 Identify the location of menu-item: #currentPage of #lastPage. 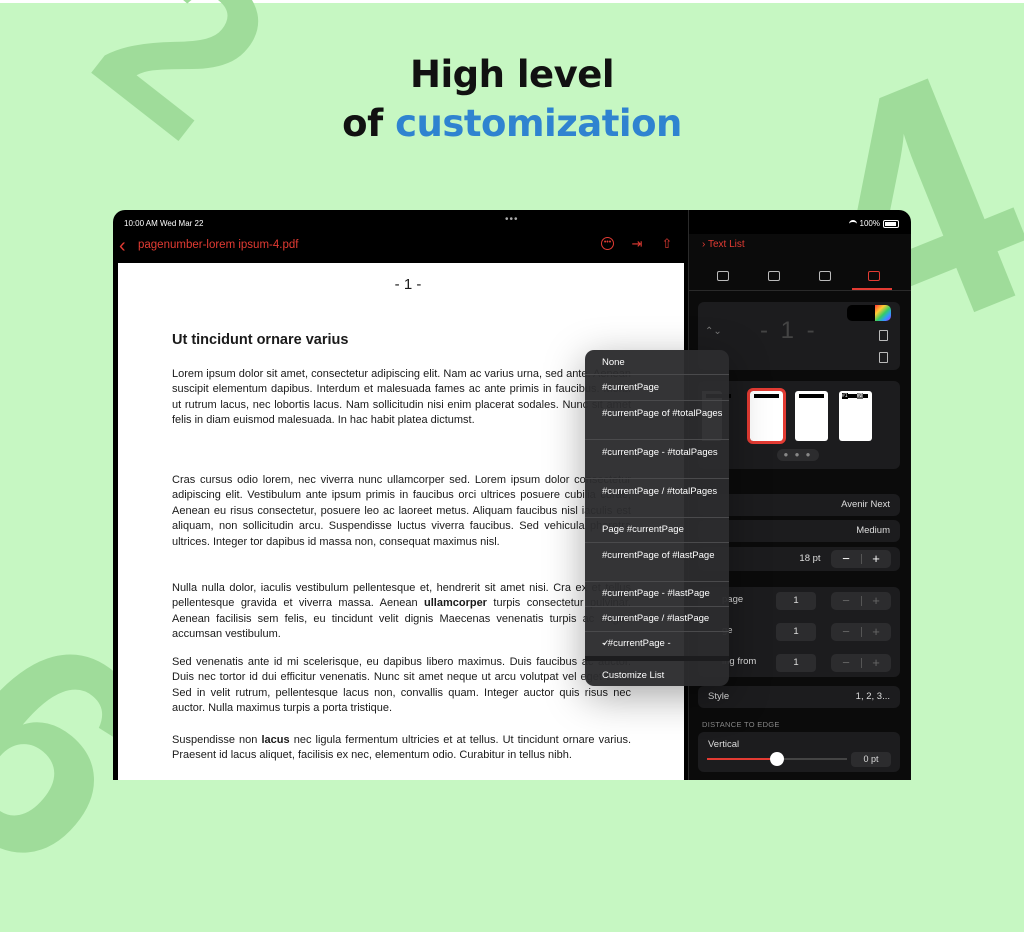
(657, 562).